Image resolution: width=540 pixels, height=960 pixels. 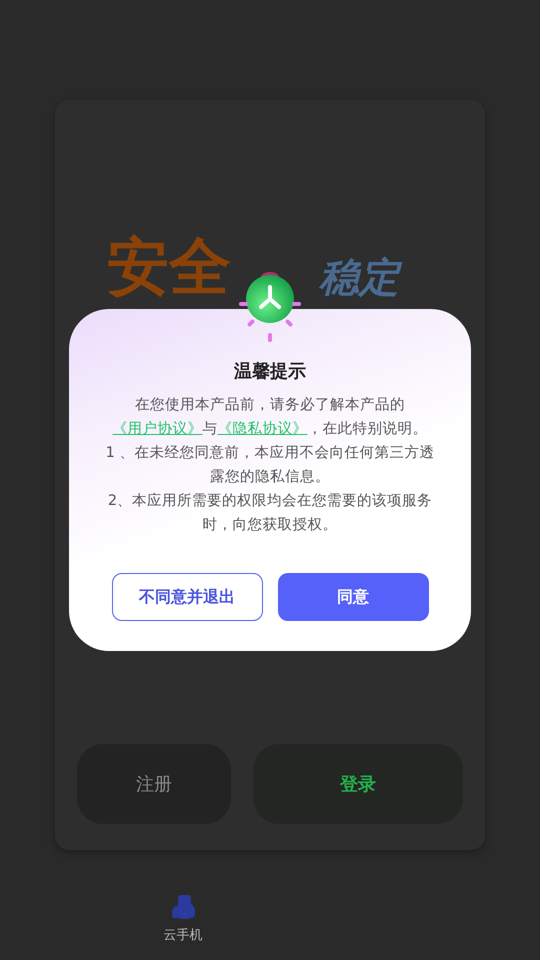 I want to click on tab-label: 云手机, so click(x=183, y=935).